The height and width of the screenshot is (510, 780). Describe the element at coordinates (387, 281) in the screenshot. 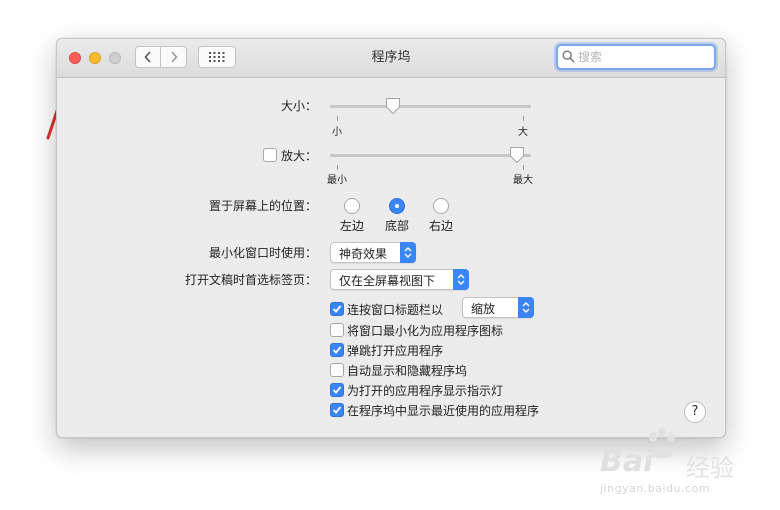

I see `prefer-tabs-value: 仅在全屏幕视图下` at that location.